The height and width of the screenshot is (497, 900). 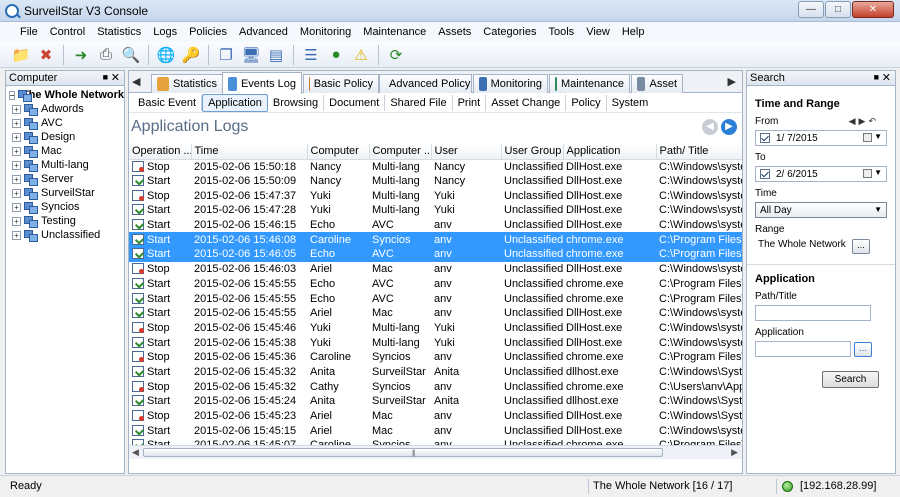 What do you see at coordinates (226, 55) in the screenshot?
I see `copy-icon: ❐` at bounding box center [226, 55].